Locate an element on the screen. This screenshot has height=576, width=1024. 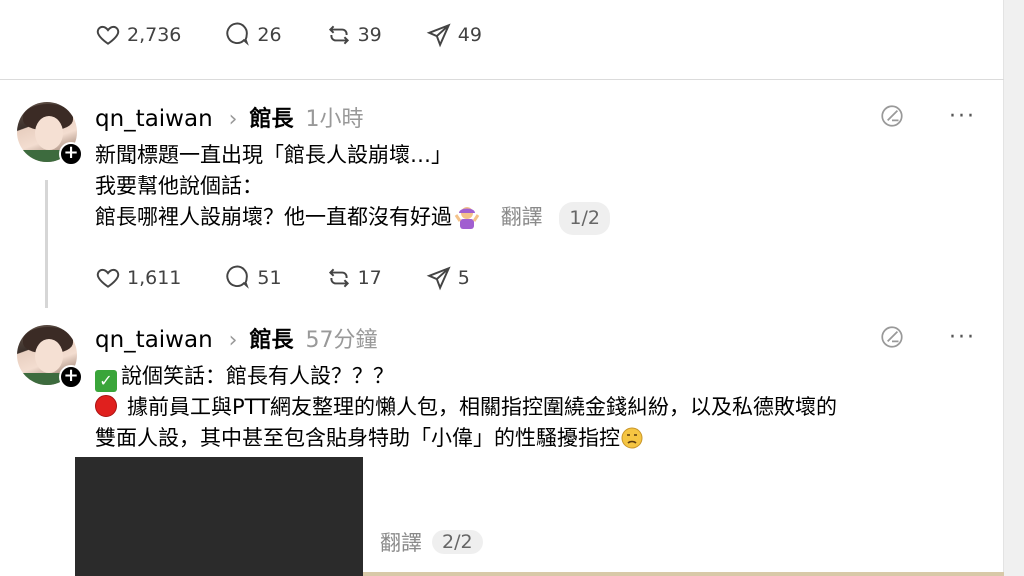
post1-translate: 翻譯 is located at coordinates (522, 217).